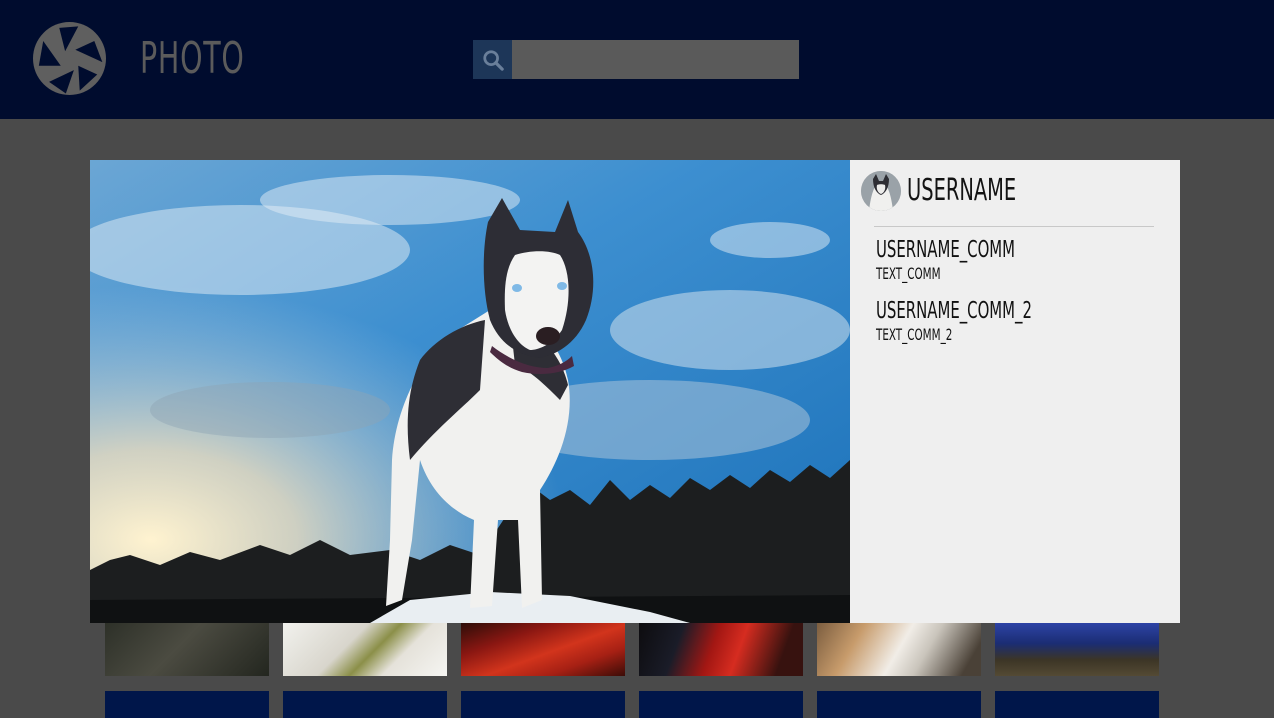 Image resolution: width=1274 pixels, height=718 pixels. I want to click on search-button, so click(492, 59).